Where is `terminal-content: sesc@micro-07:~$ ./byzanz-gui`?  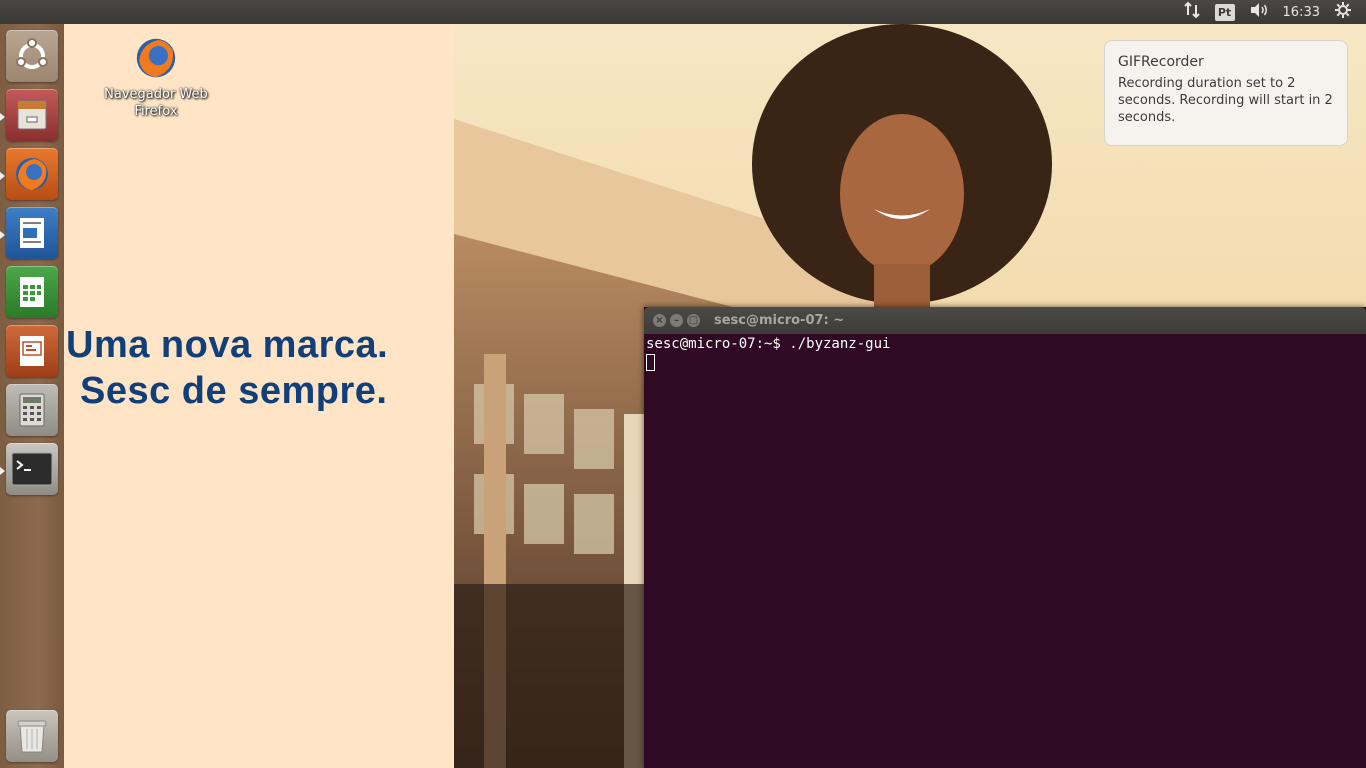
terminal-content: sesc@micro-07:~$ ./byzanz-gui is located at coordinates (1005, 356).